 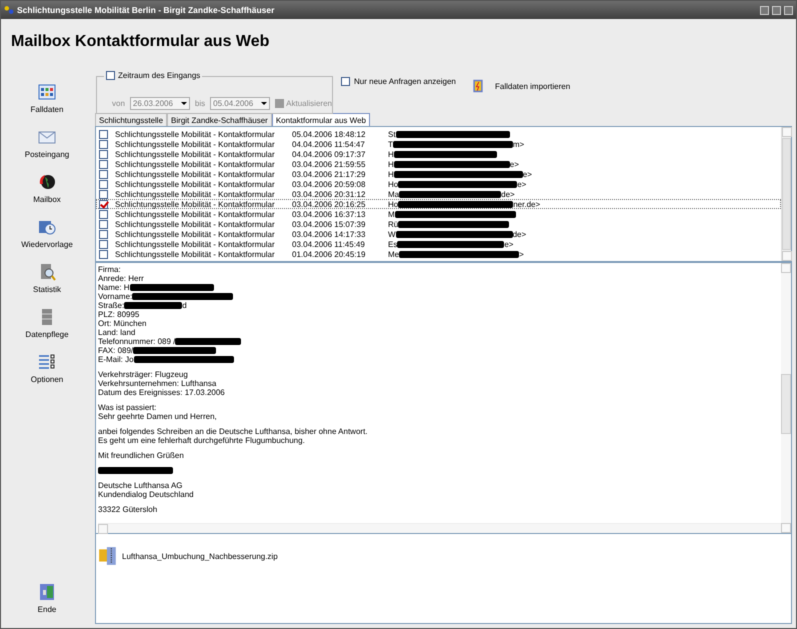 I want to click on sender-text: Me, so click(x=394, y=254).